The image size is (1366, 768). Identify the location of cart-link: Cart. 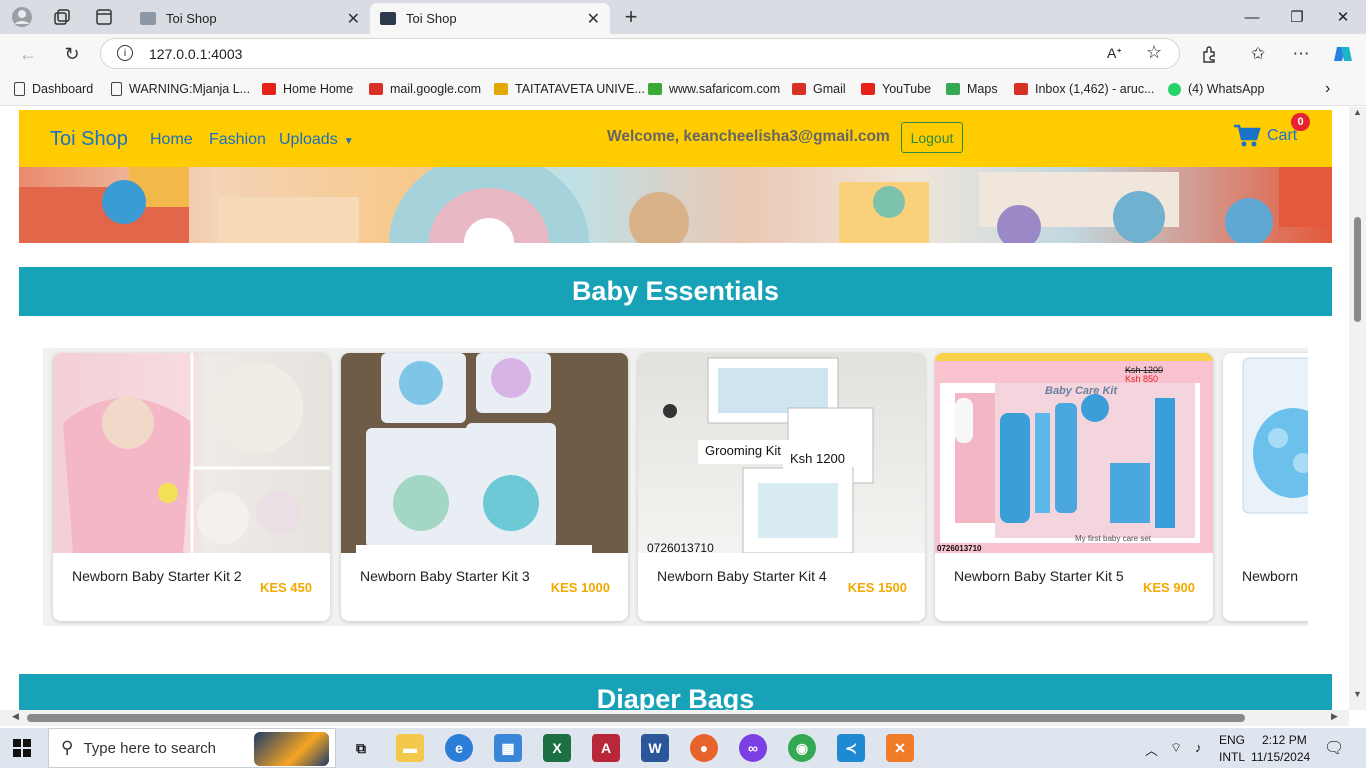
(1265, 136).